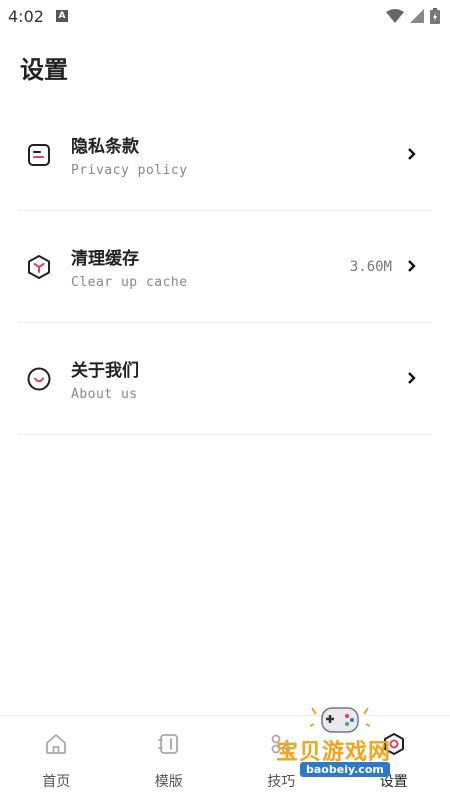  What do you see at coordinates (105, 259) in the screenshot?
I see `row-title: 清理缓存` at bounding box center [105, 259].